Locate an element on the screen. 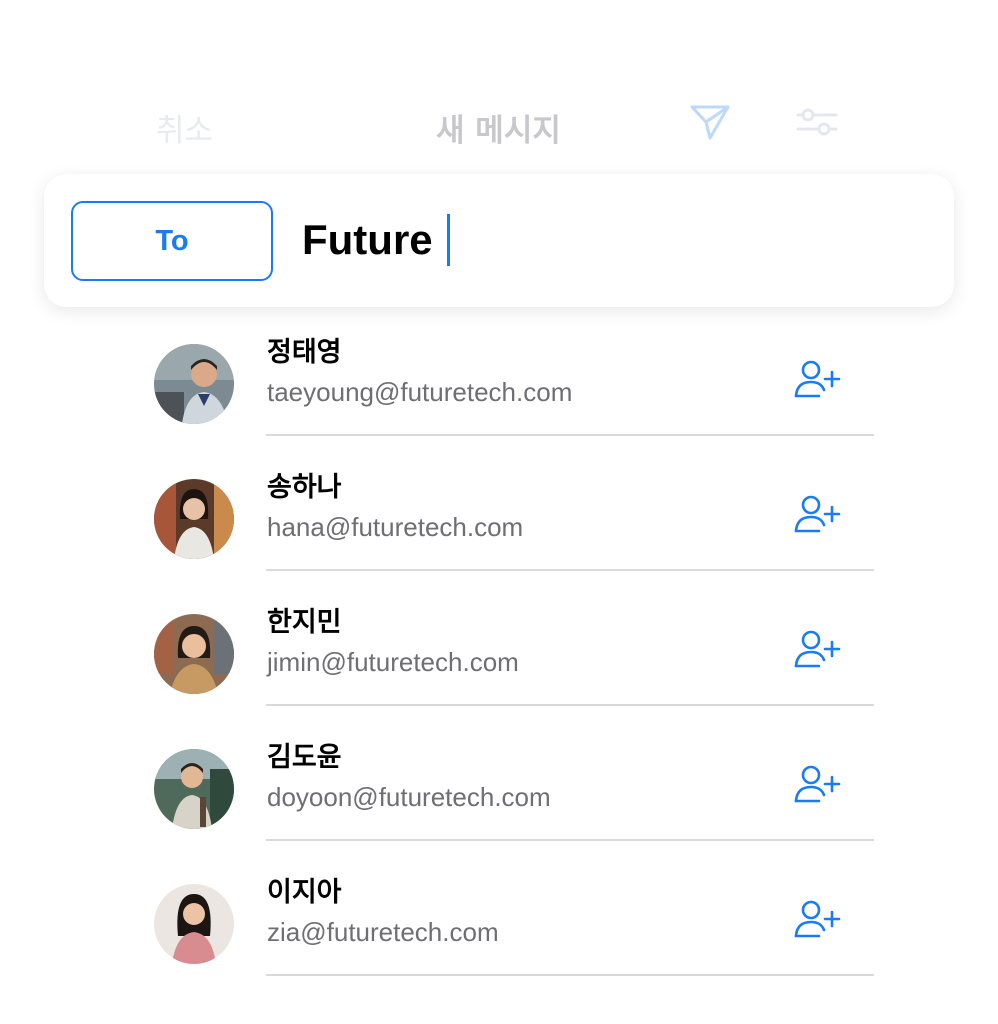 This screenshot has height=1024, width=998. send-button is located at coordinates (710, 122).